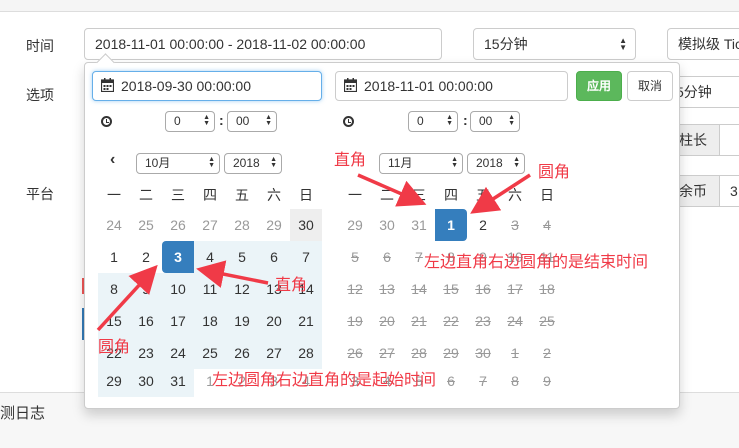  Describe the element at coordinates (306, 257) in the screenshot. I see `calendar-day: 7` at that location.